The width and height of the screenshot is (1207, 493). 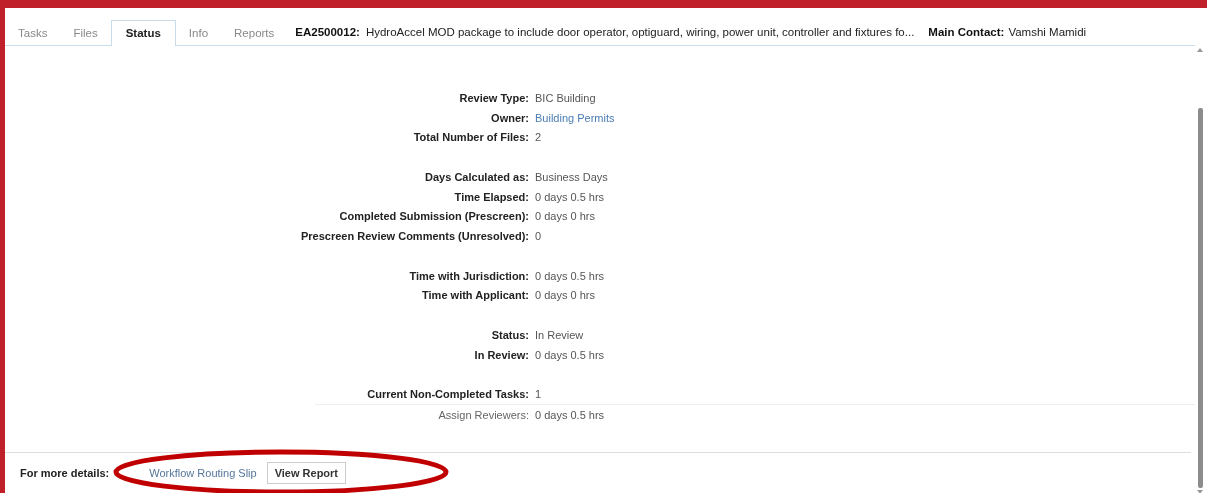 I want to click on tab: Status, so click(x=143, y=33).